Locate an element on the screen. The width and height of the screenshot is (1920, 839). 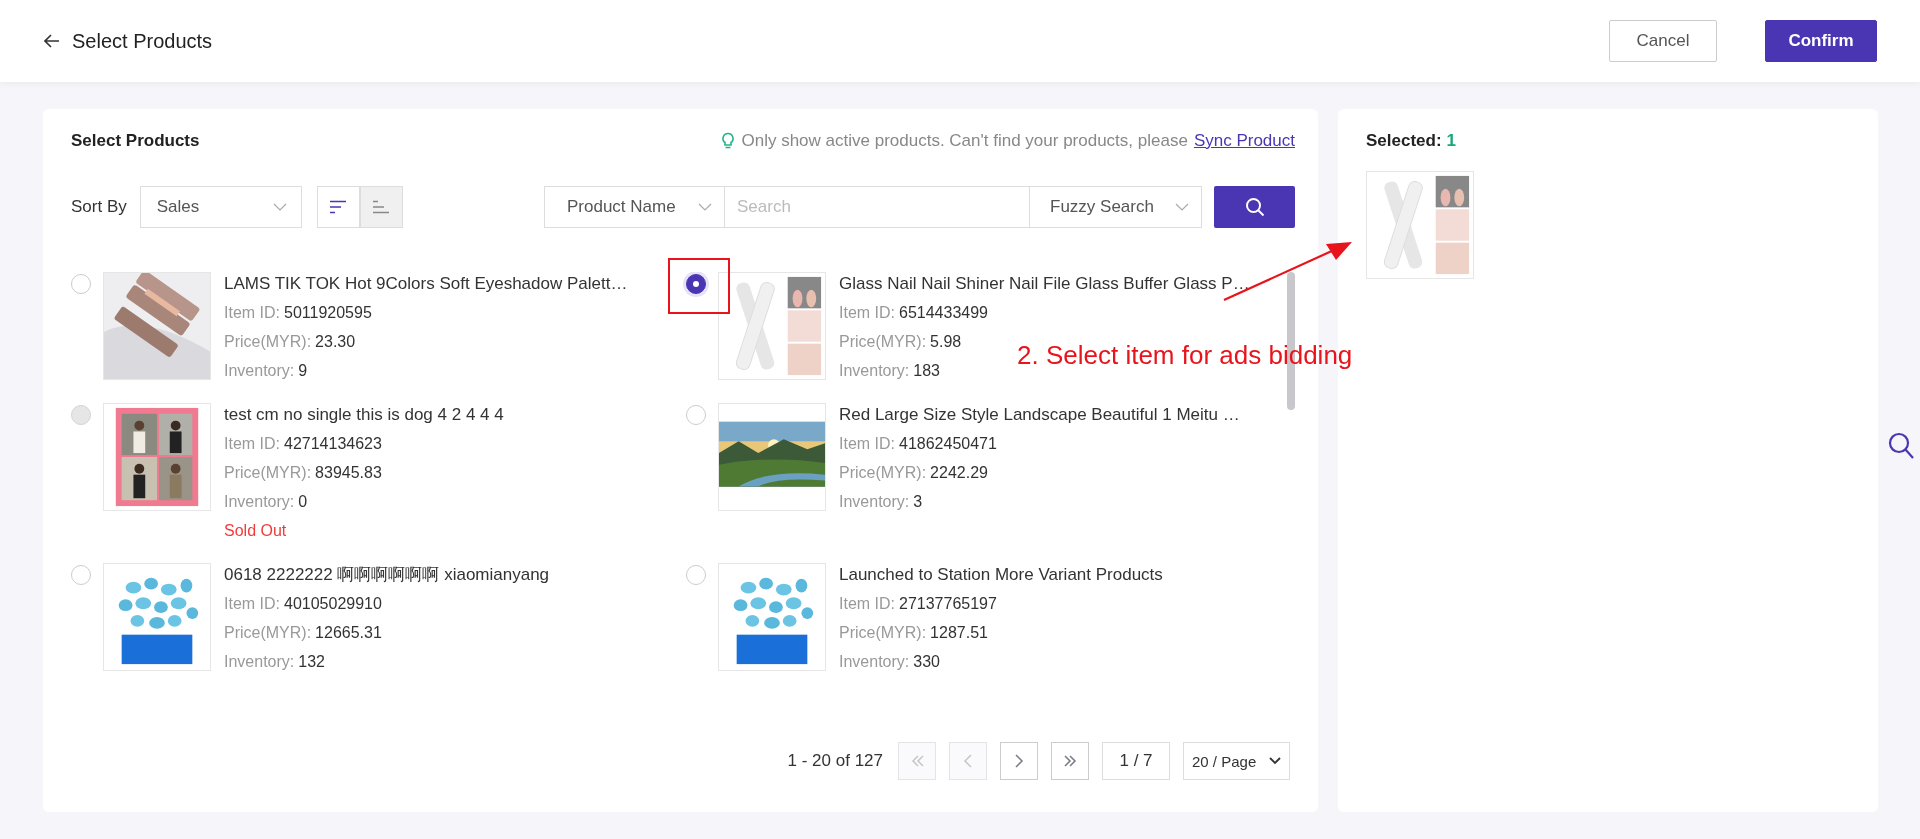
sort-dropdown: Sales is located at coordinates (220, 207).